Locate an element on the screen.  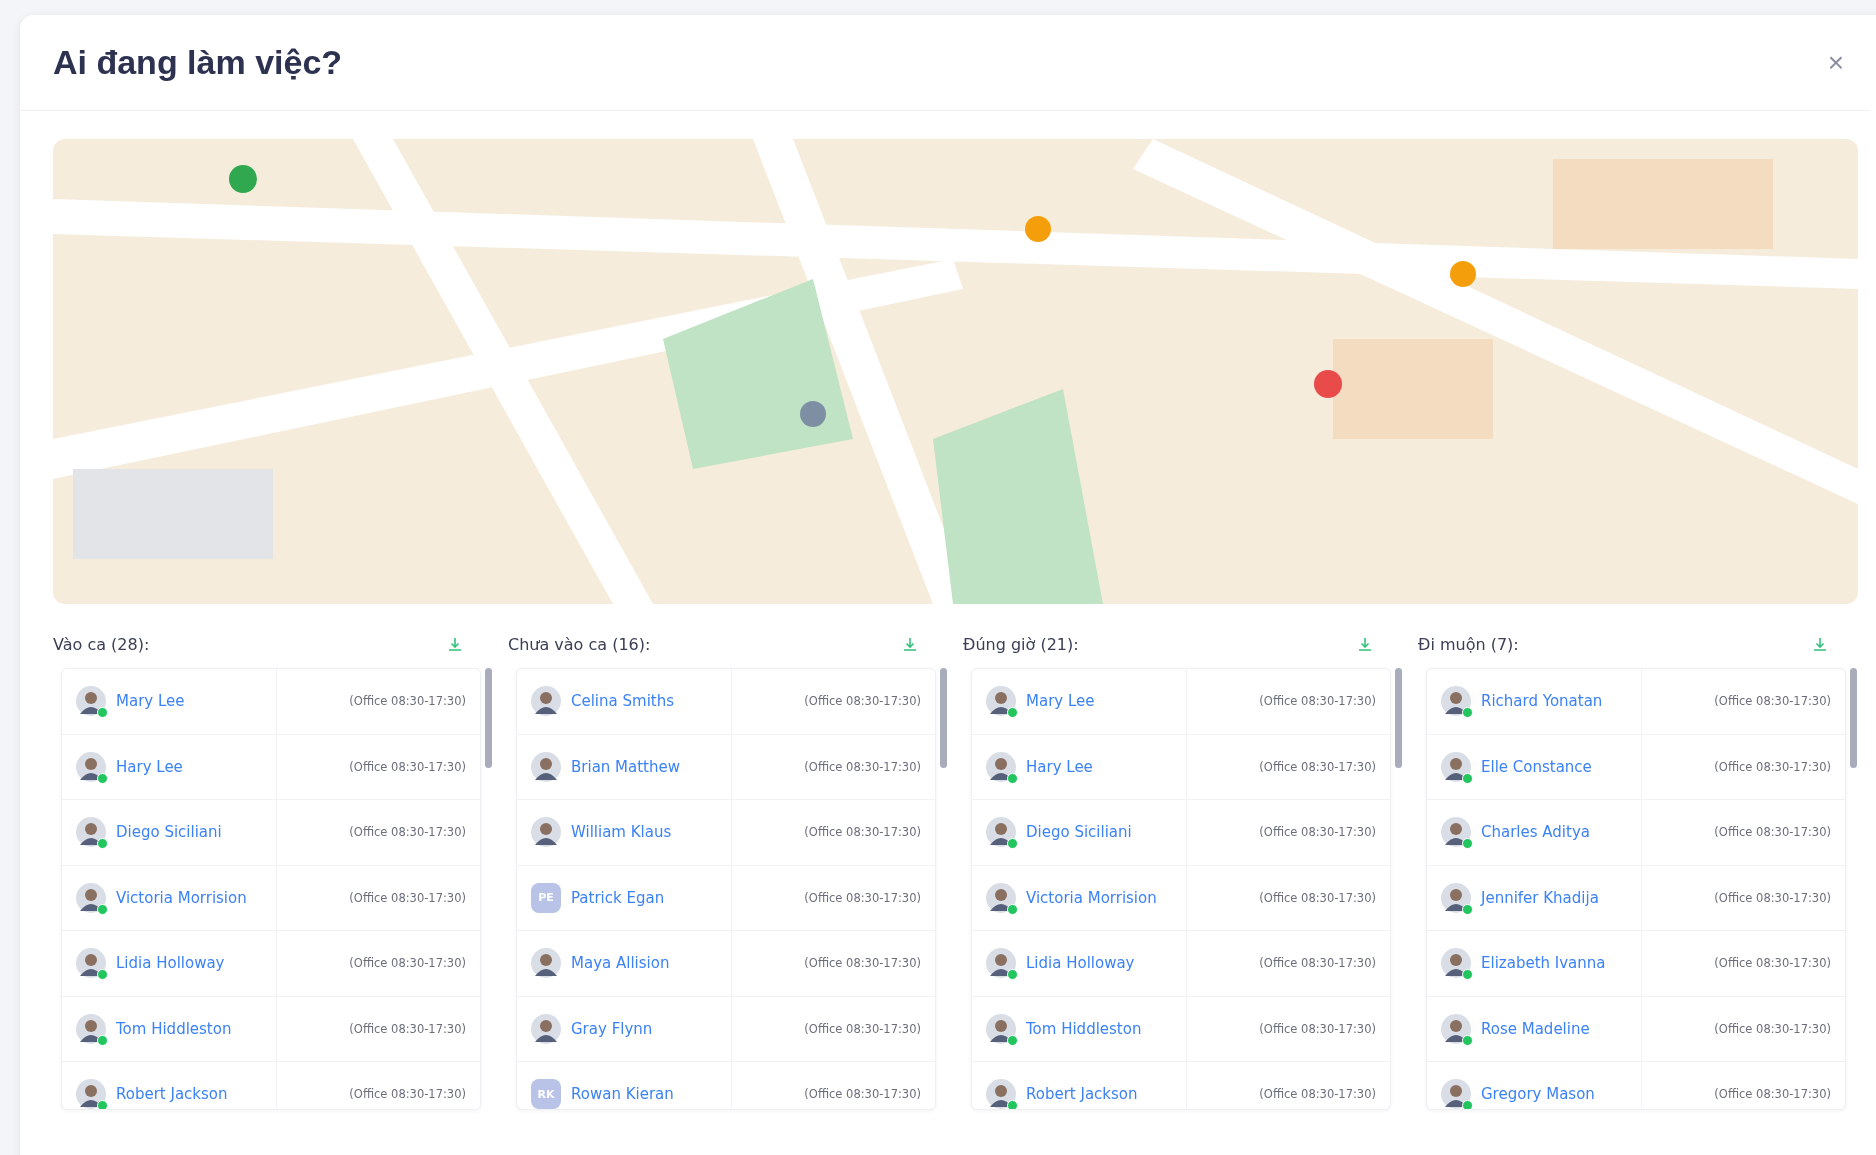
avatar-initials: RK is located at coordinates (546, 1094).